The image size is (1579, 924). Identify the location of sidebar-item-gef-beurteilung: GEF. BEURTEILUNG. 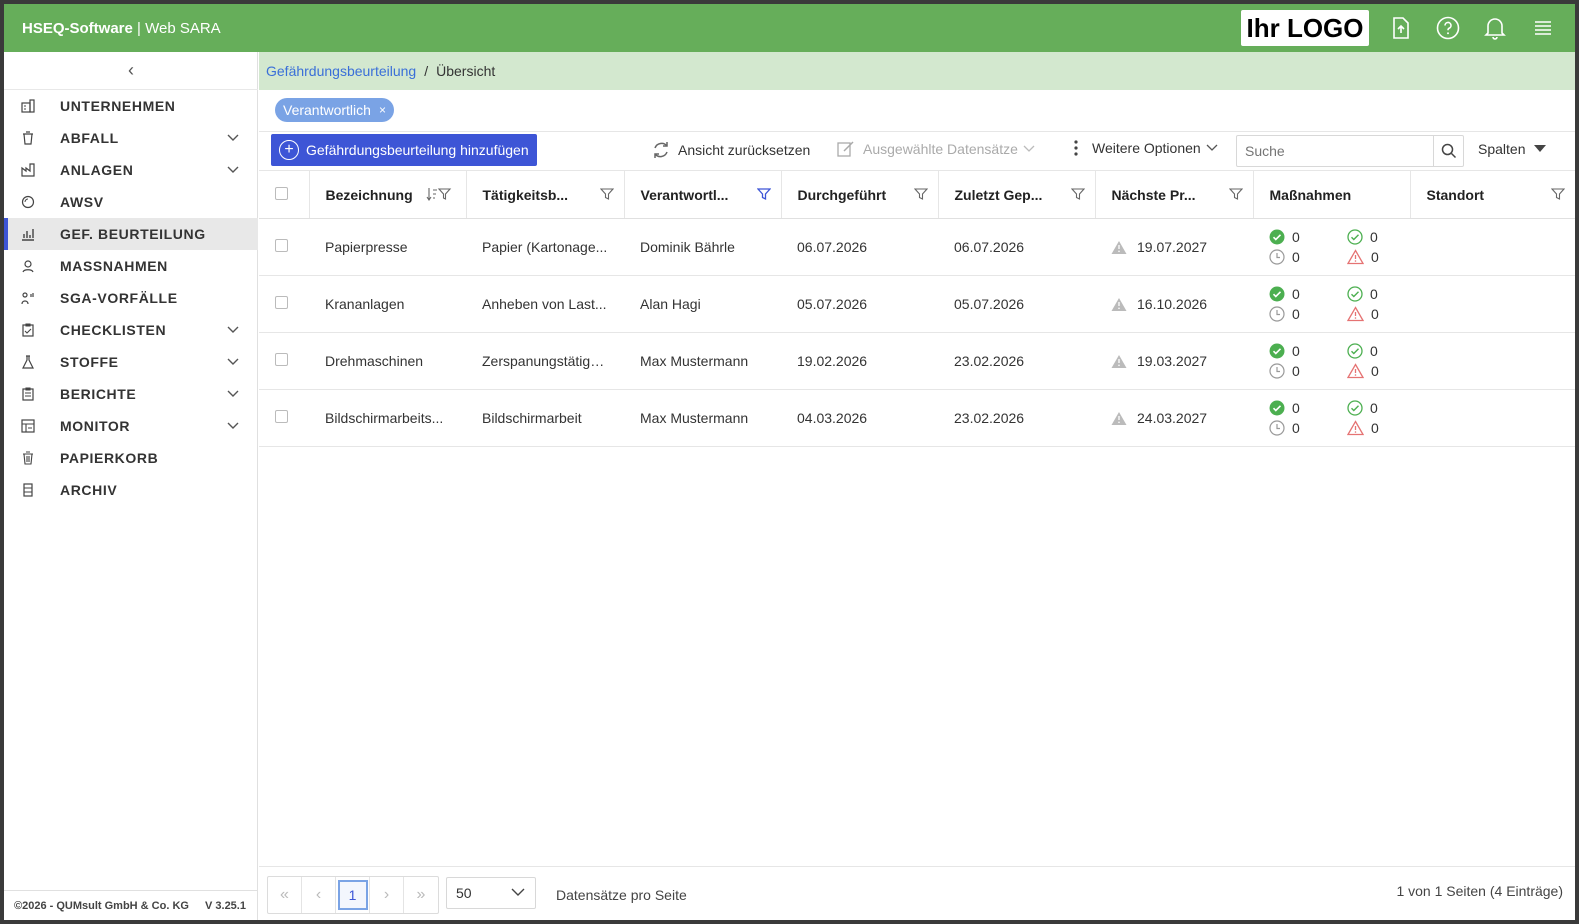
(131, 234).